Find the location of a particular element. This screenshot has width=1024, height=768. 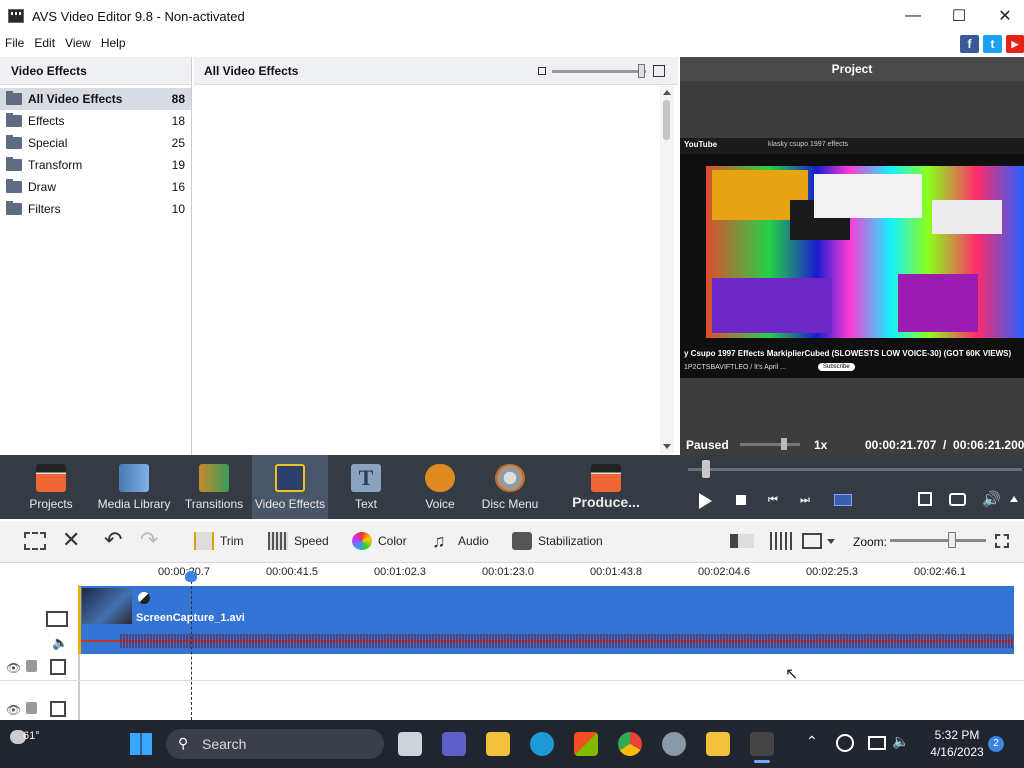

speed-slider is located at coordinates (770, 444).